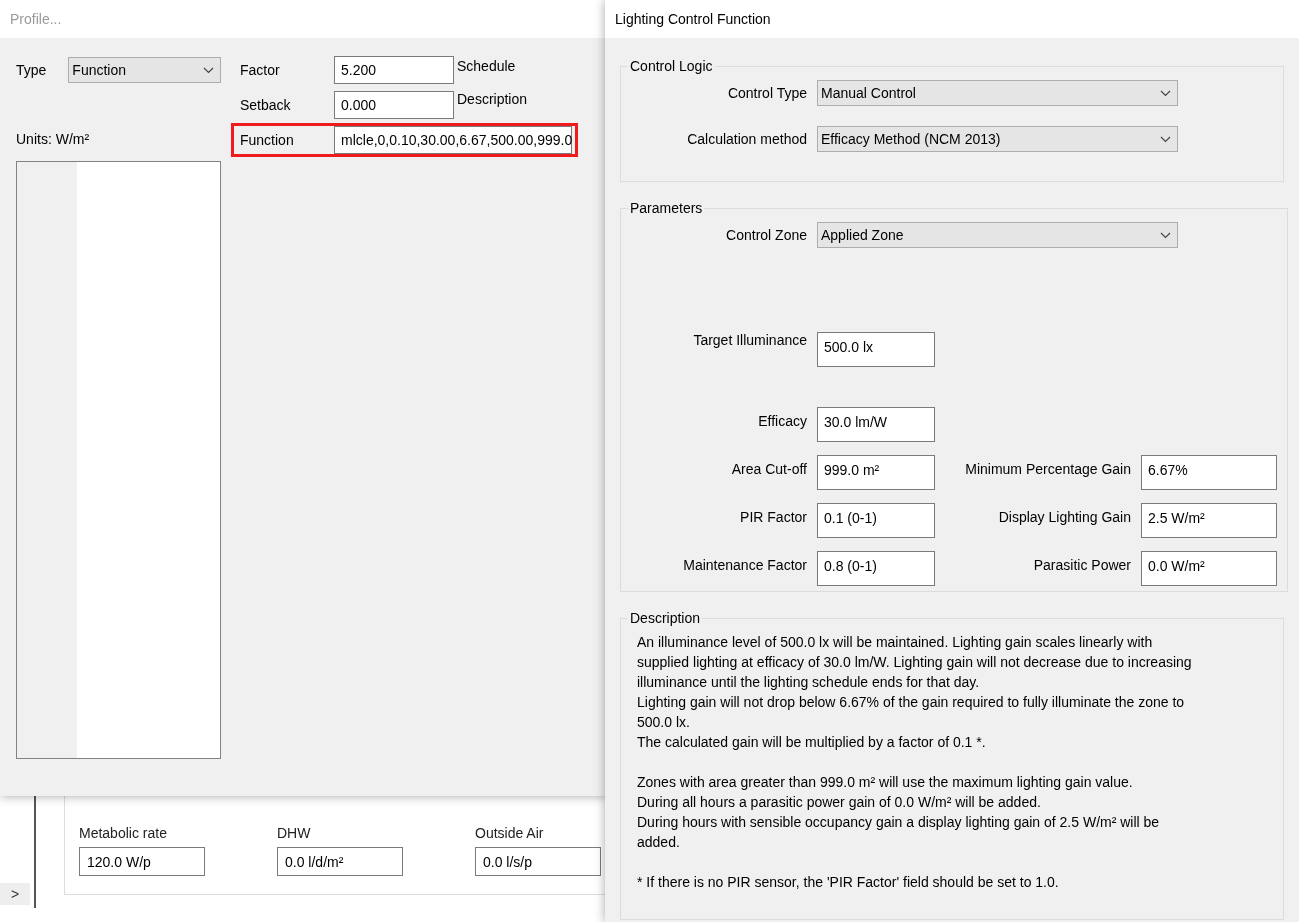 The image size is (1299, 922). I want to click on dropdown: Manual Control, so click(997, 93).